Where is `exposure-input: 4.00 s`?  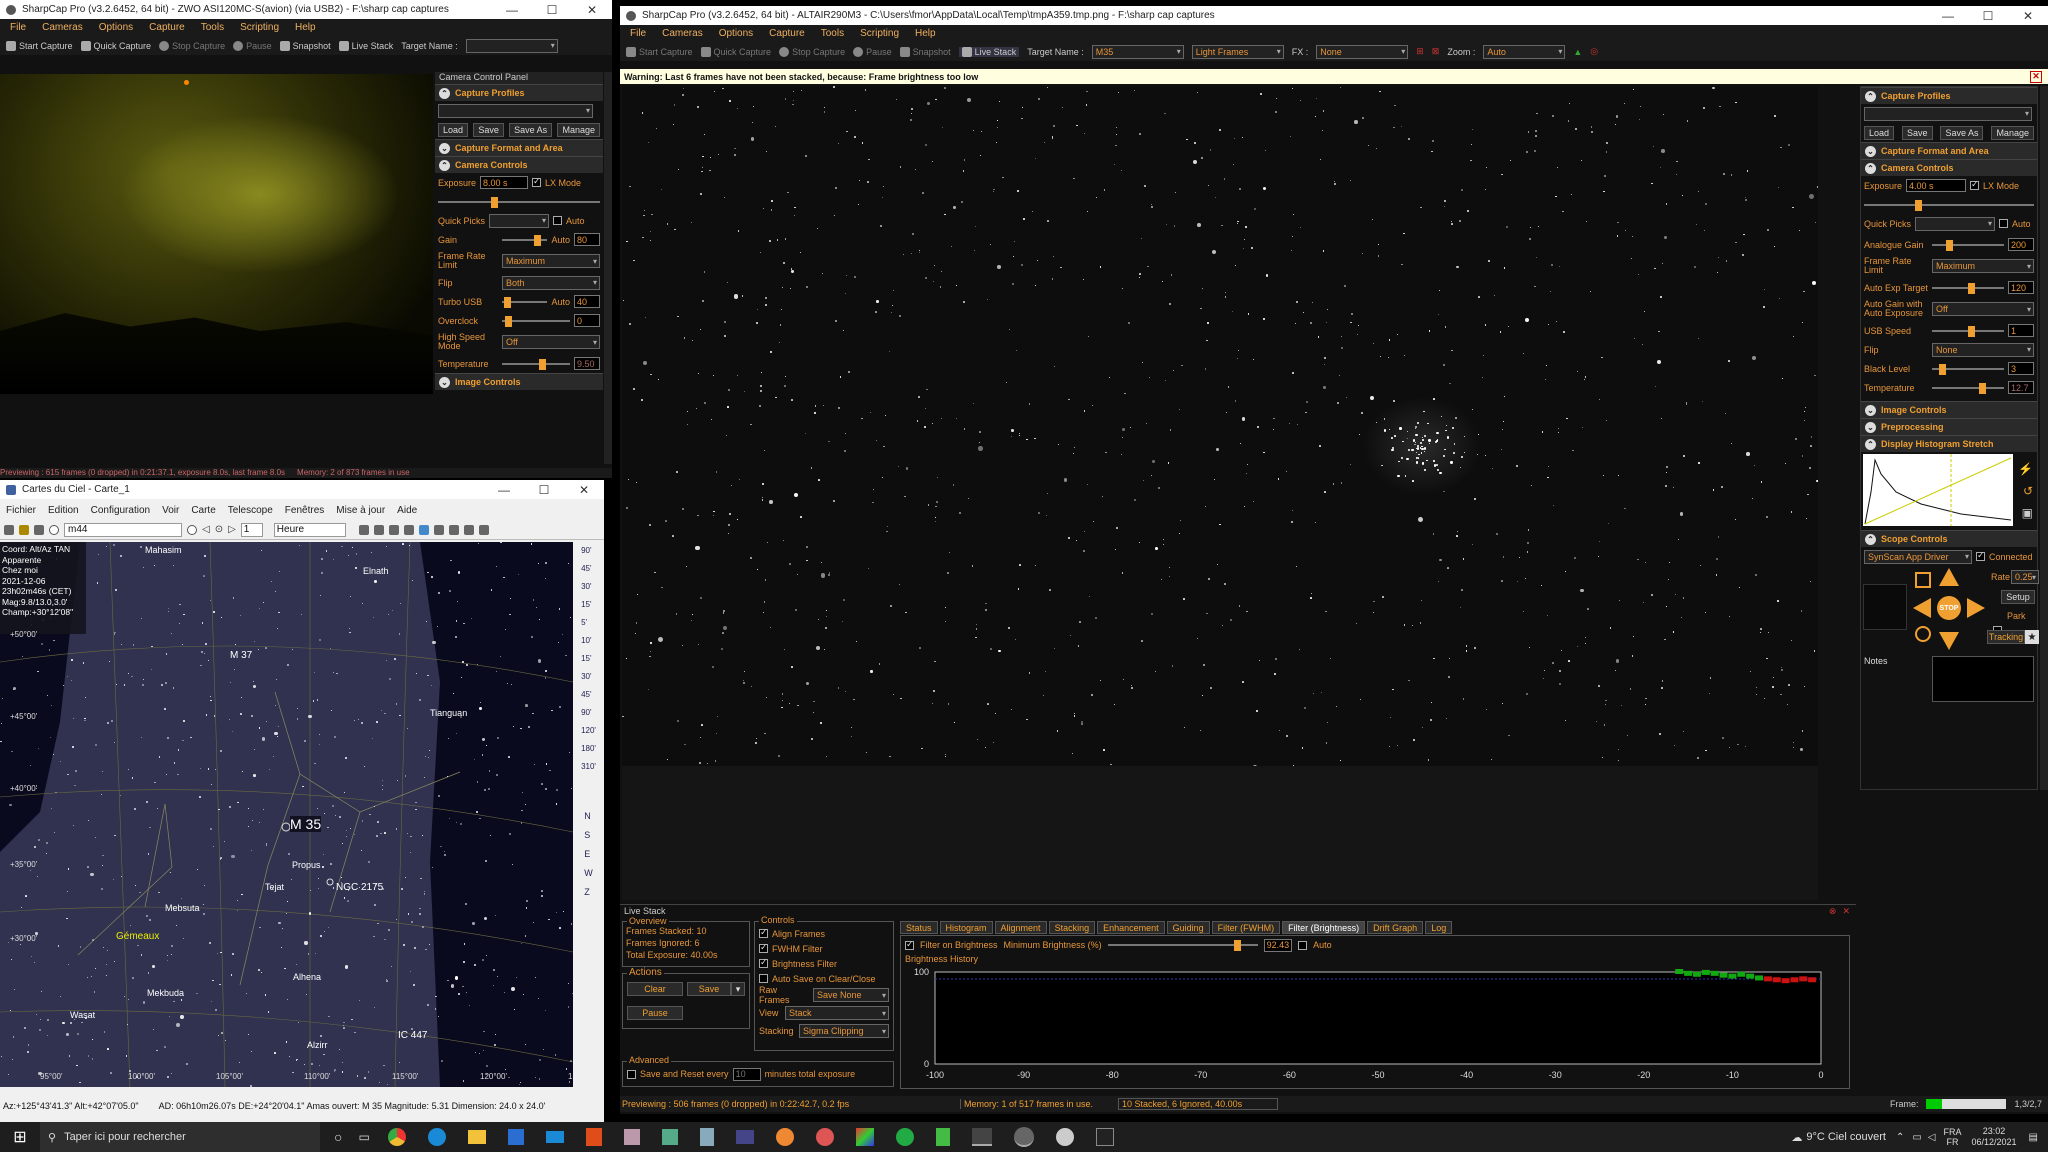 exposure-input: 4.00 s is located at coordinates (1936, 185).